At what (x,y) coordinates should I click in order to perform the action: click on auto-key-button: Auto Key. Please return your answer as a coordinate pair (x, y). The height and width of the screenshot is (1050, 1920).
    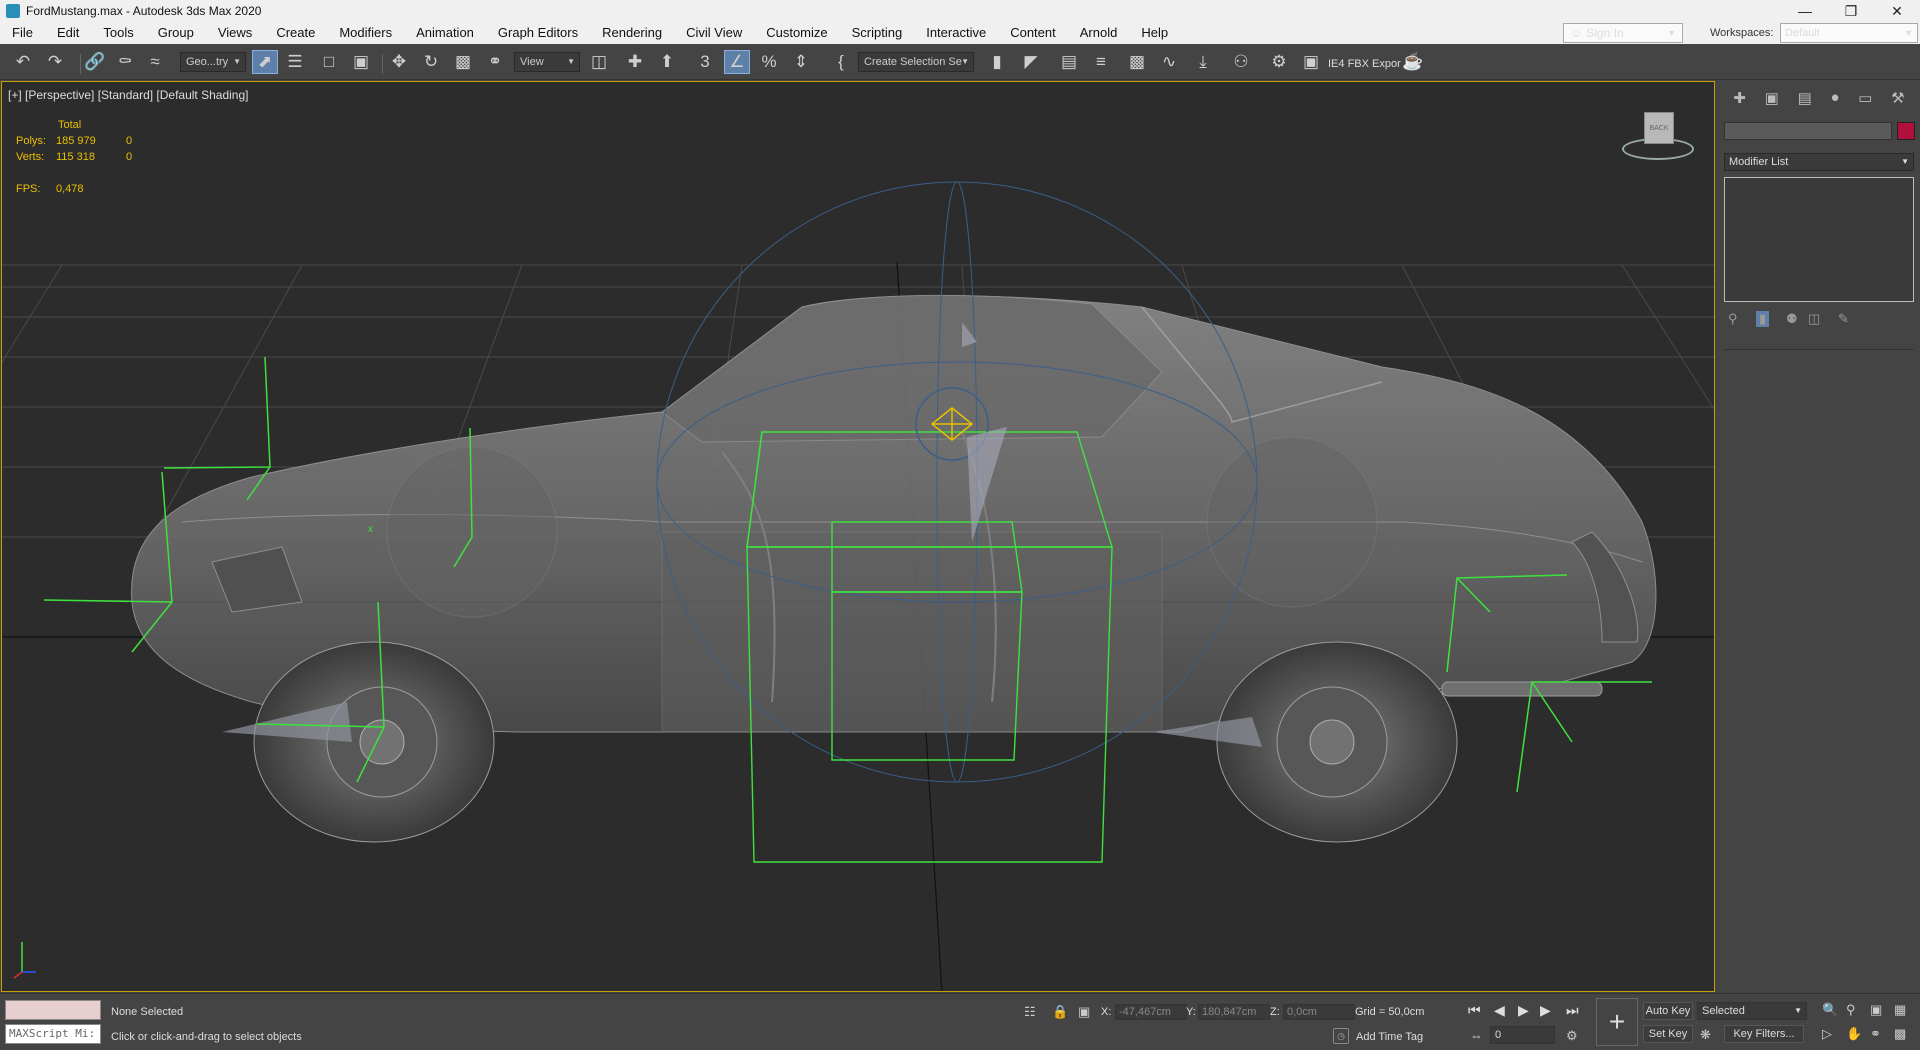
    Looking at the image, I should click on (1668, 1011).